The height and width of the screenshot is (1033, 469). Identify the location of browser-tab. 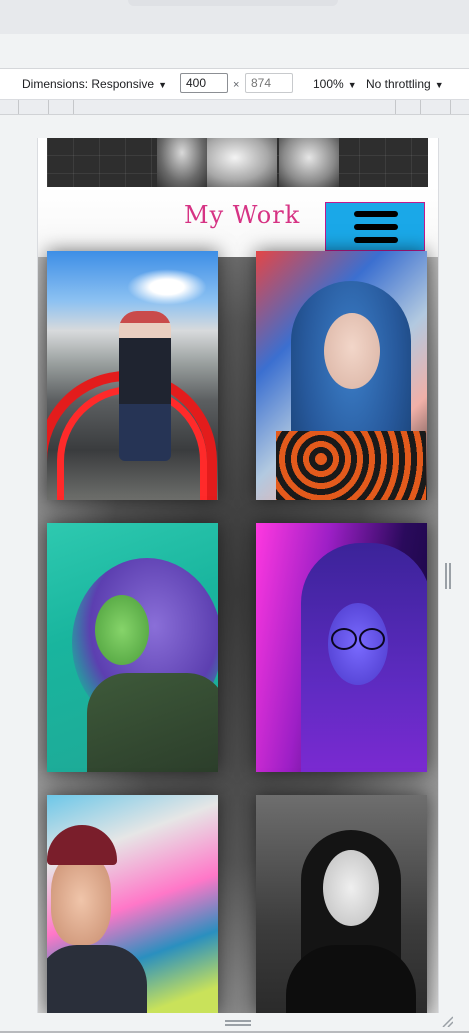
(233, 3).